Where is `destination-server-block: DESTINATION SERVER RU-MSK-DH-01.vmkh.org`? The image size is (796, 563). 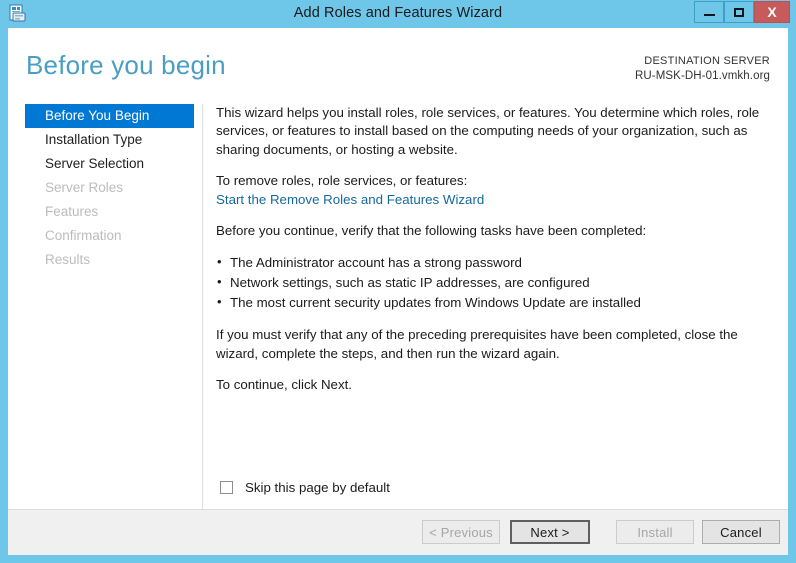 destination-server-block: DESTINATION SERVER RU-MSK-DH-01.vmkh.org is located at coordinates (702, 69).